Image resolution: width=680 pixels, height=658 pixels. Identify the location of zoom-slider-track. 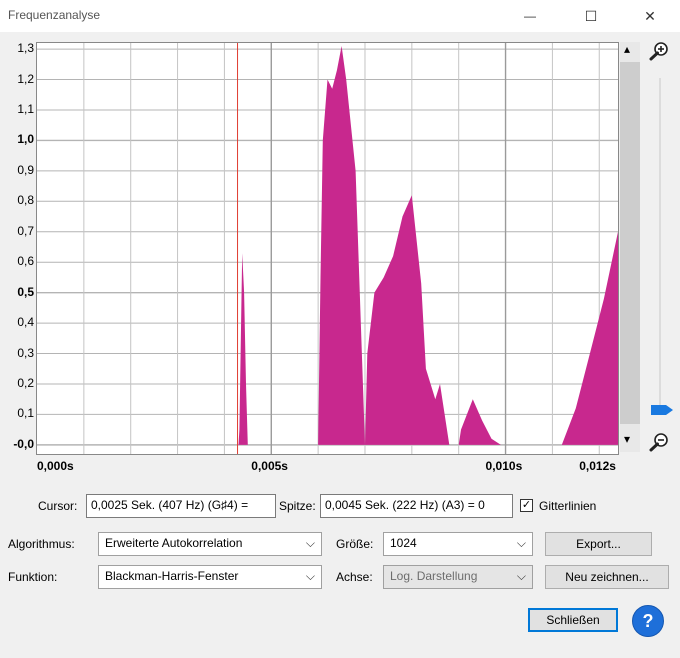
(660, 243).